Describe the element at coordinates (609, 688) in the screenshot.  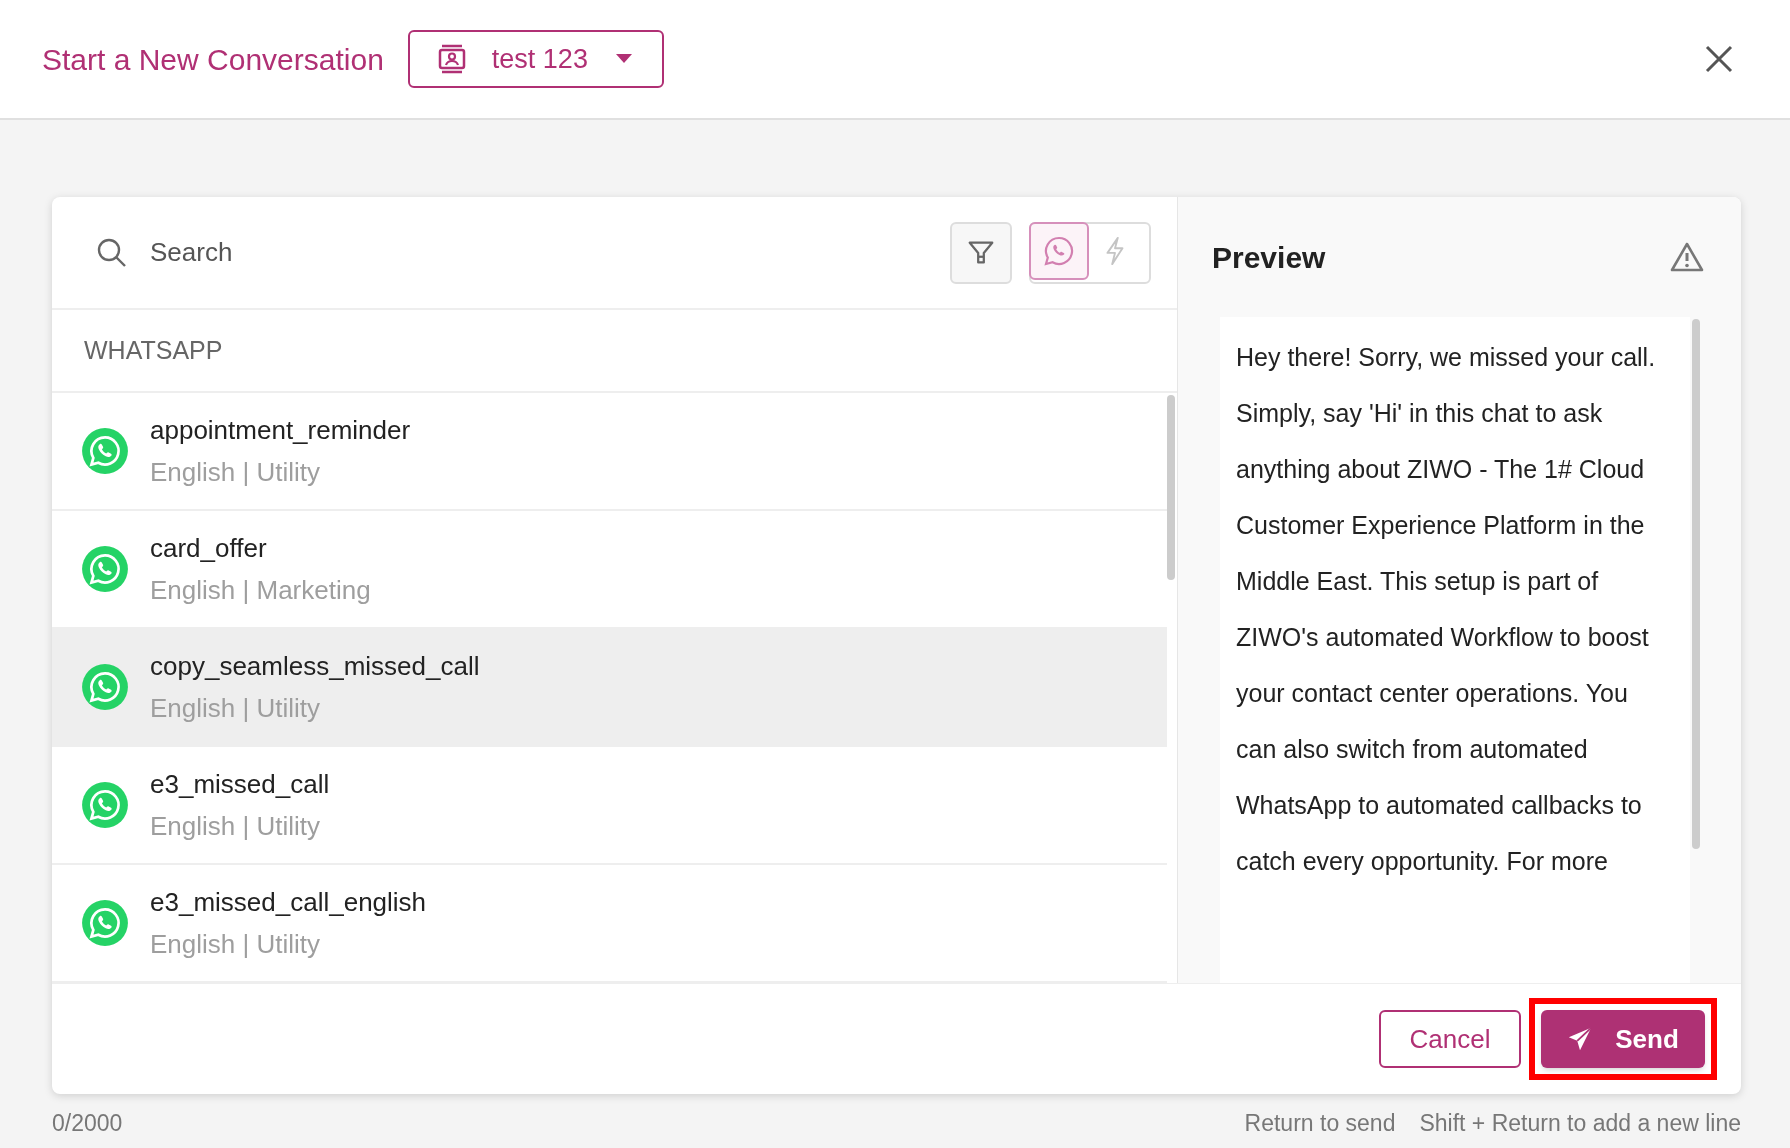
I see `template-list-item: copy_seamless_missed_call English | Utility` at that location.